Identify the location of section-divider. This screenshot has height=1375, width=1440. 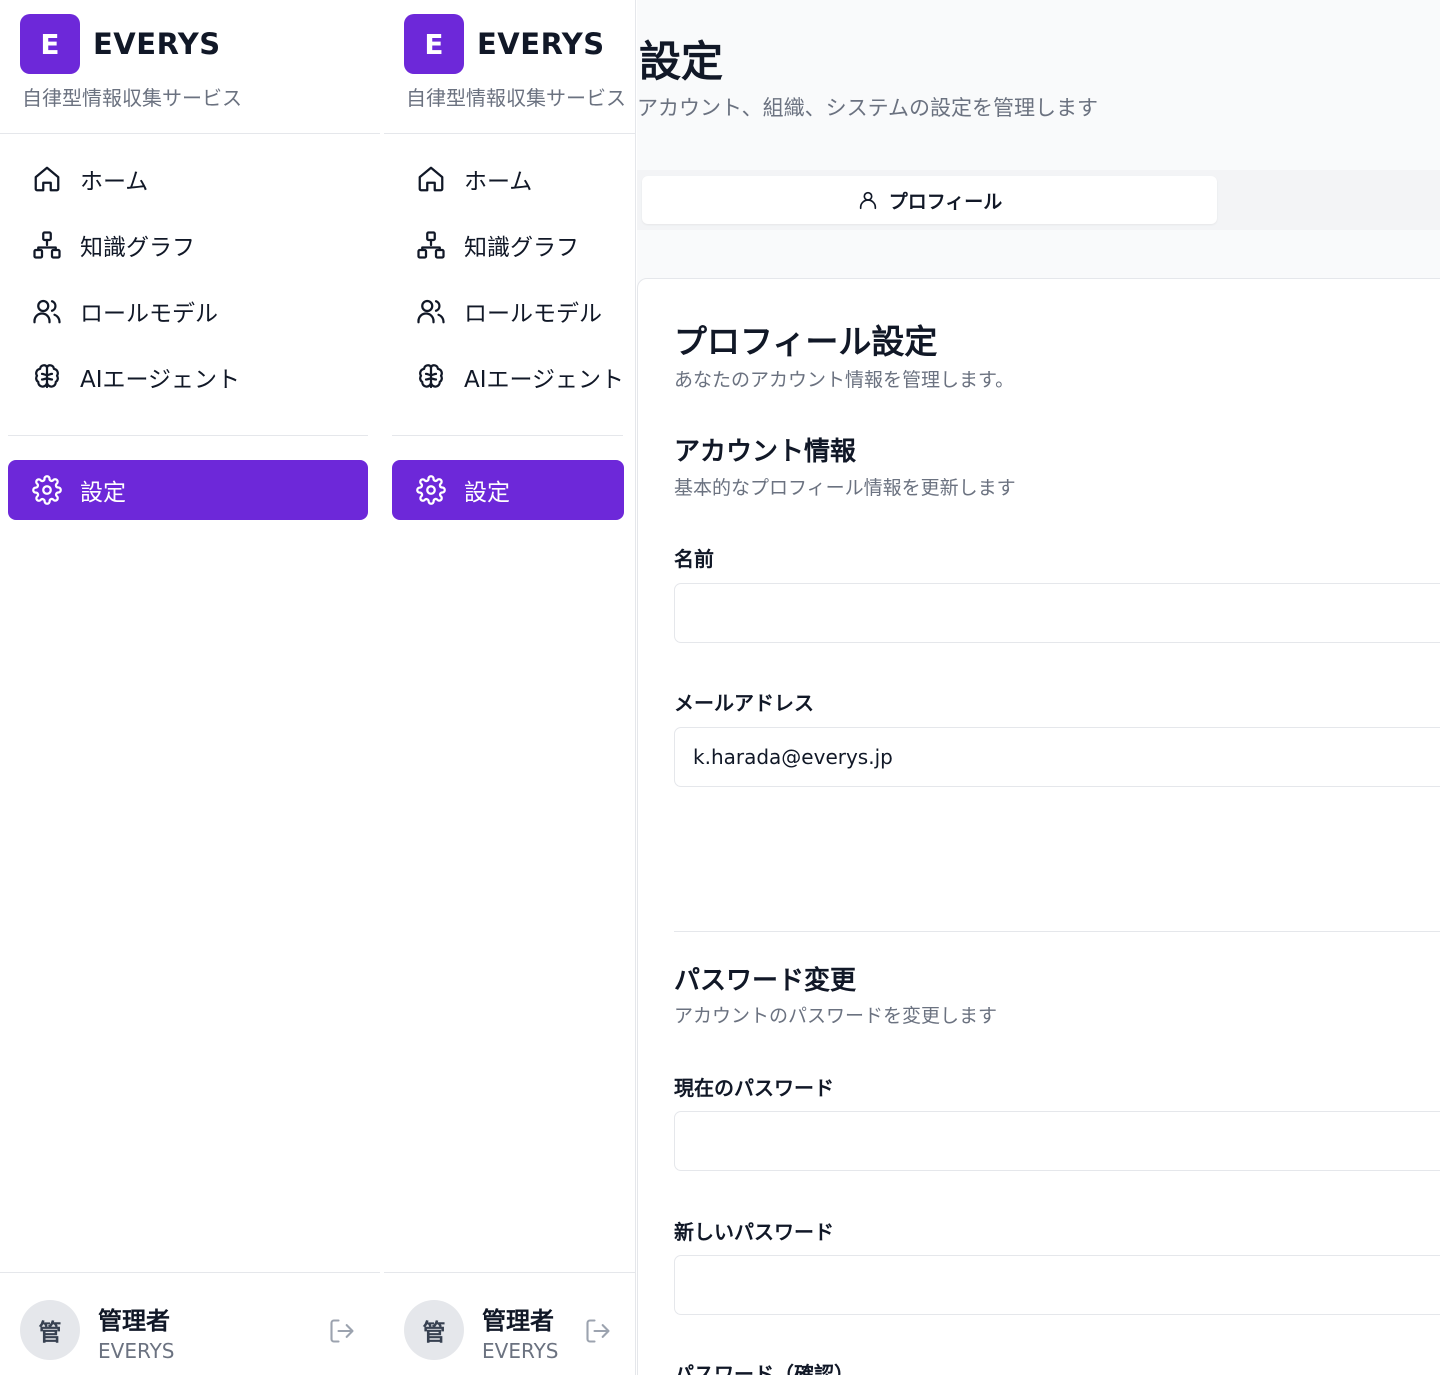
(1057, 931).